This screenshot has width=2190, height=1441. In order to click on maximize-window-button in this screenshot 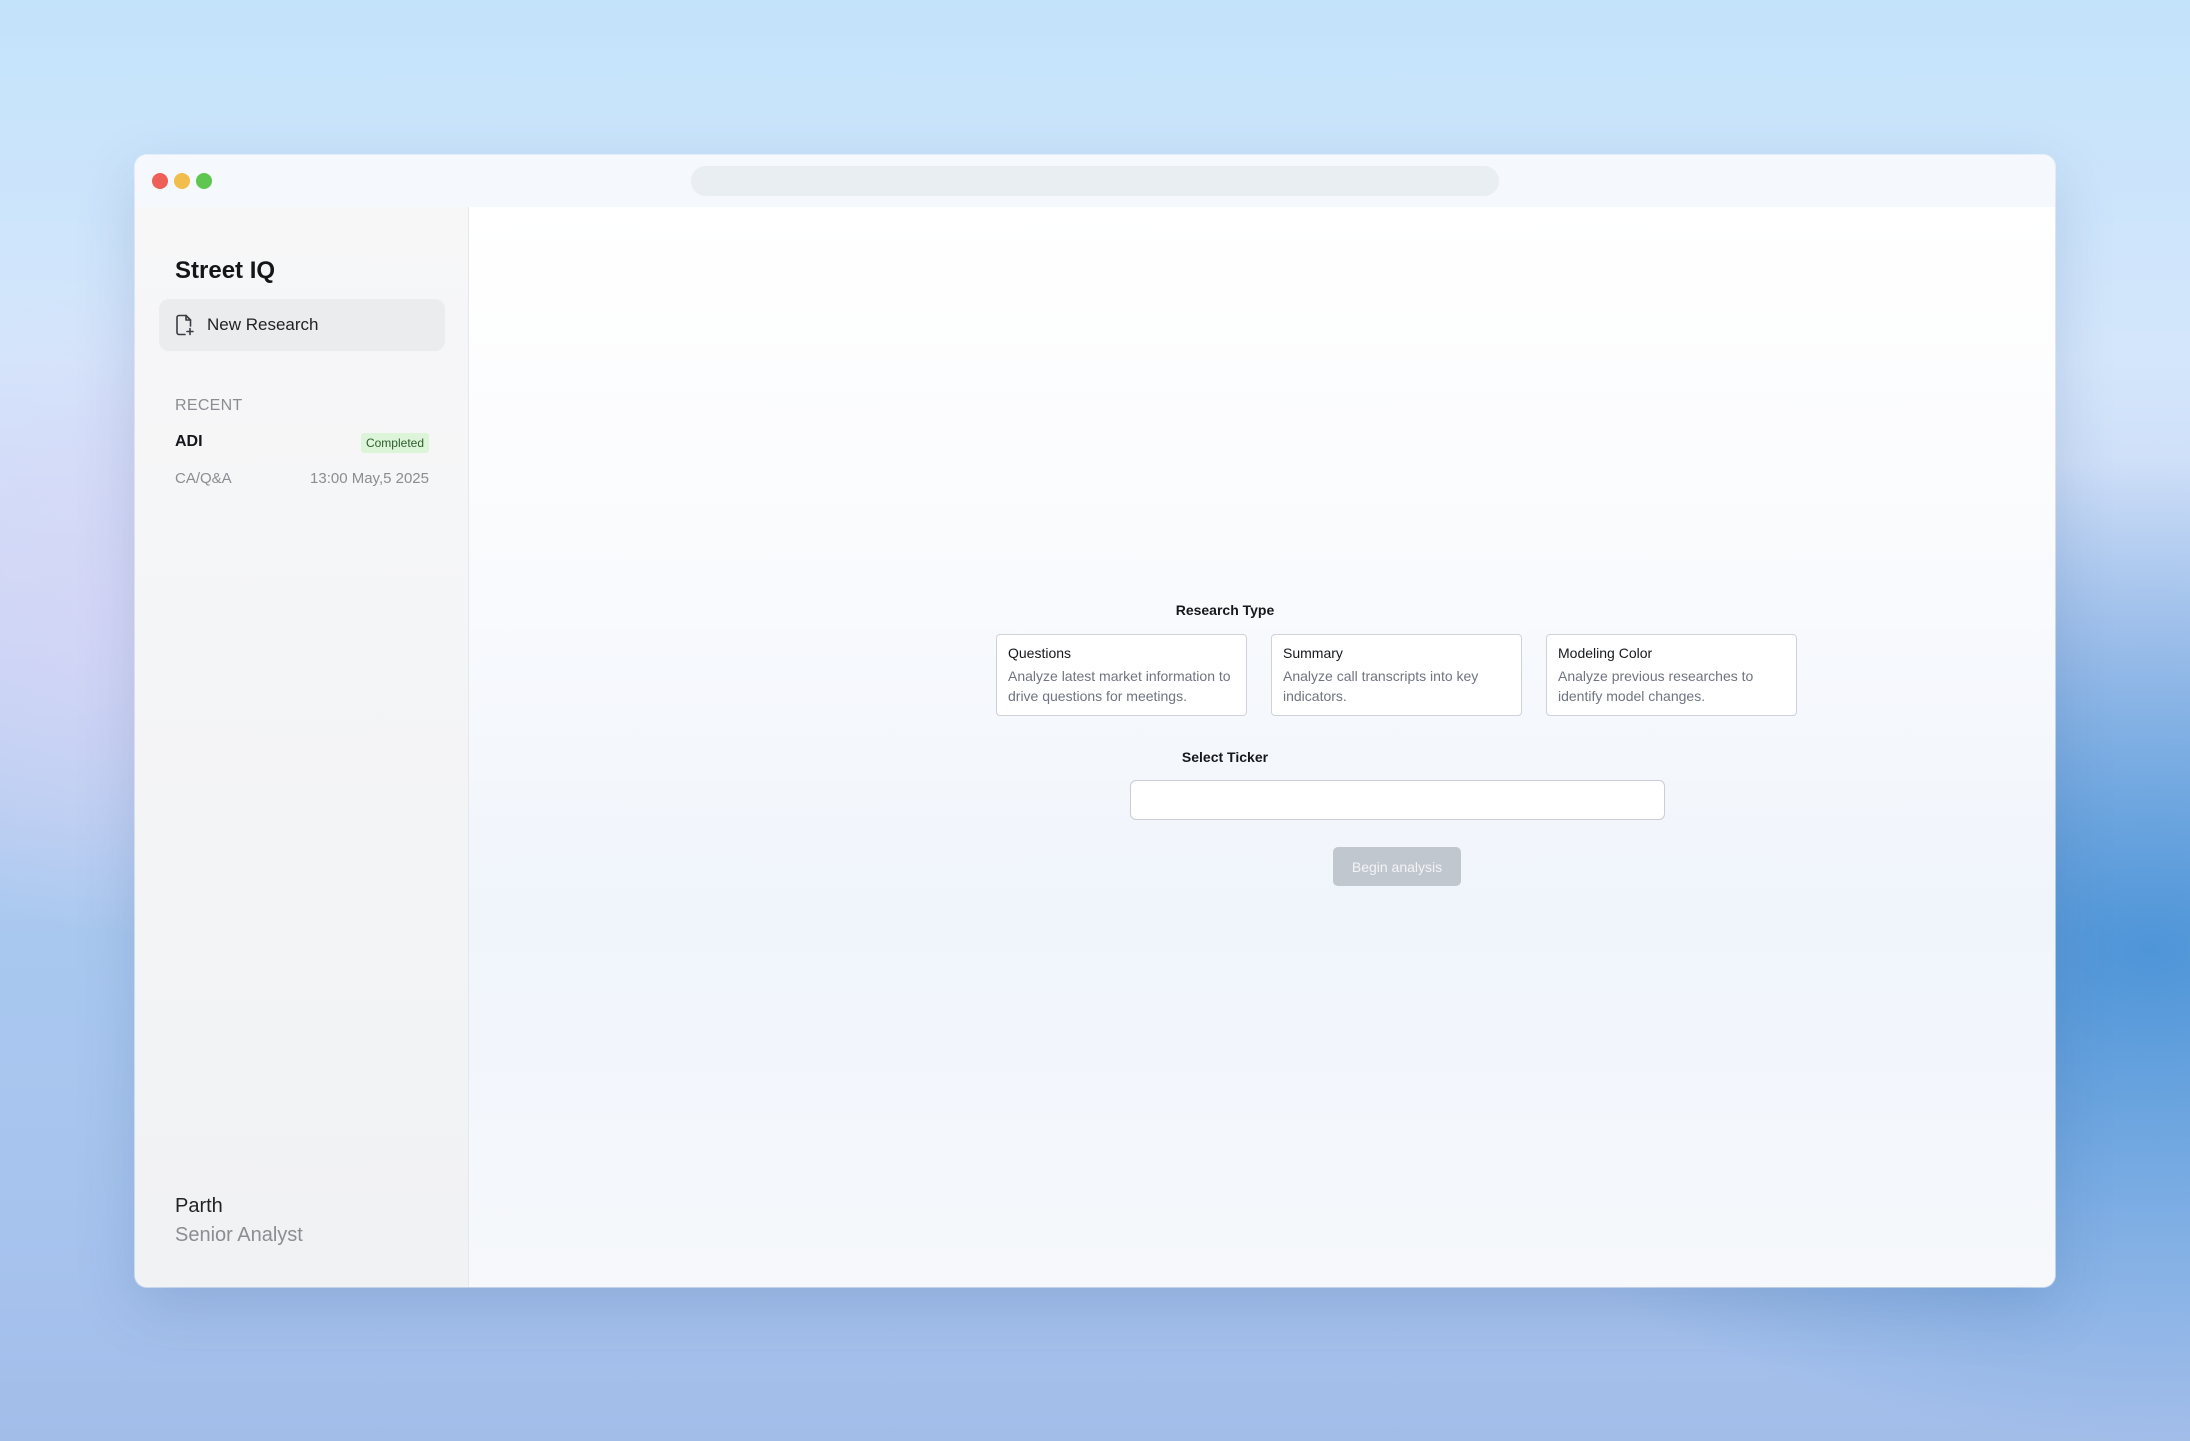, I will do `click(204, 181)`.